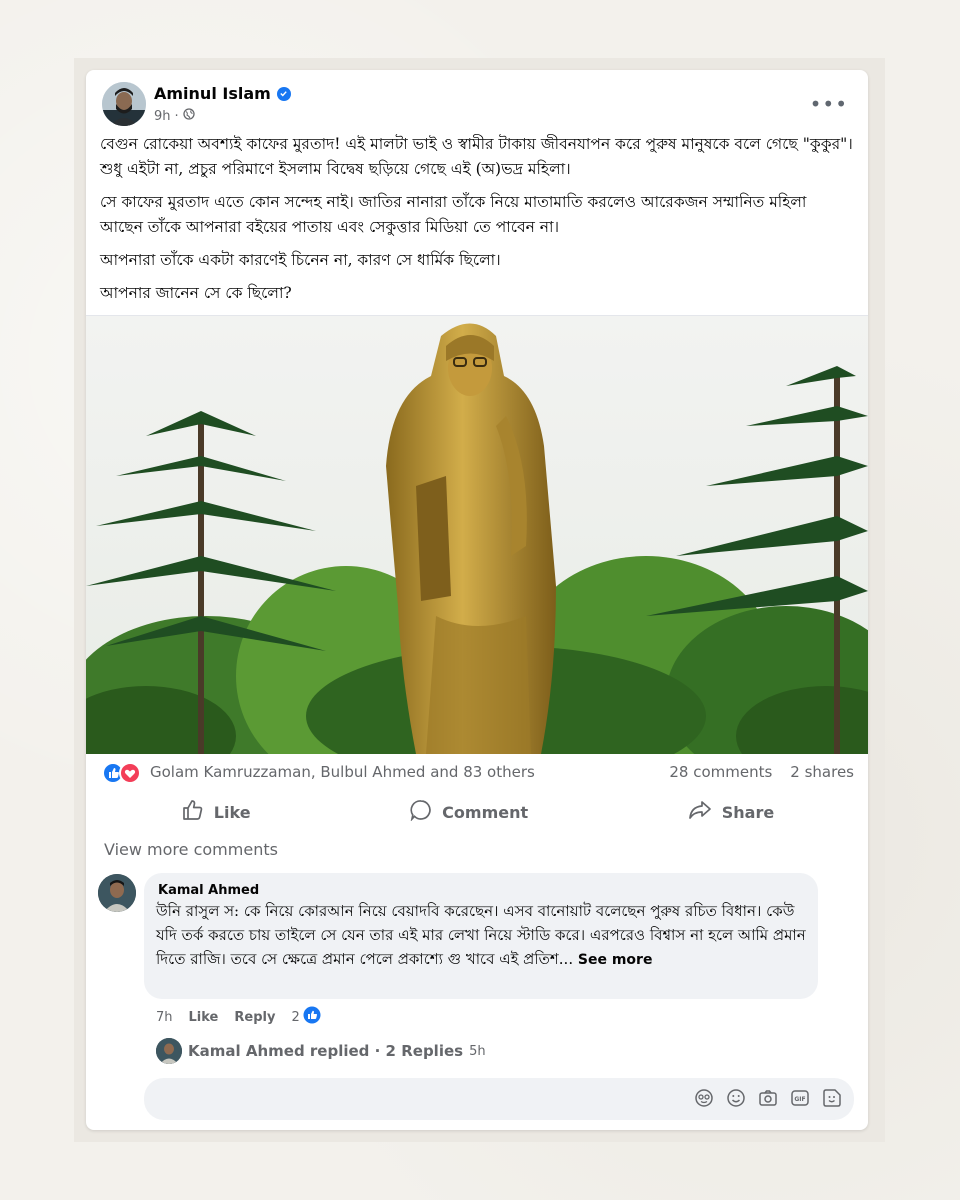 The height and width of the screenshot is (1200, 960). What do you see at coordinates (232, 812) in the screenshot?
I see `like-label: Like` at bounding box center [232, 812].